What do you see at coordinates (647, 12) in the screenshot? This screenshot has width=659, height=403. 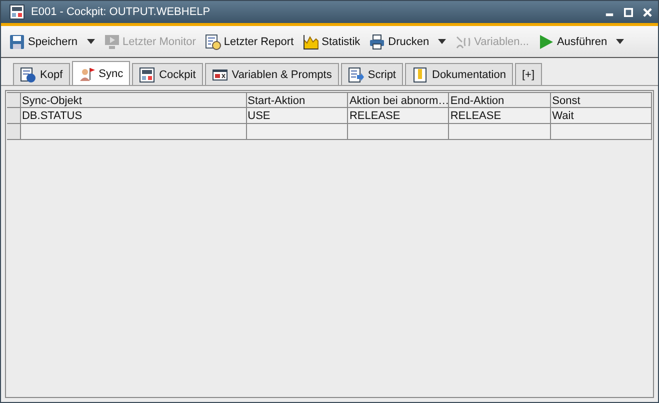 I see `close-icon` at bounding box center [647, 12].